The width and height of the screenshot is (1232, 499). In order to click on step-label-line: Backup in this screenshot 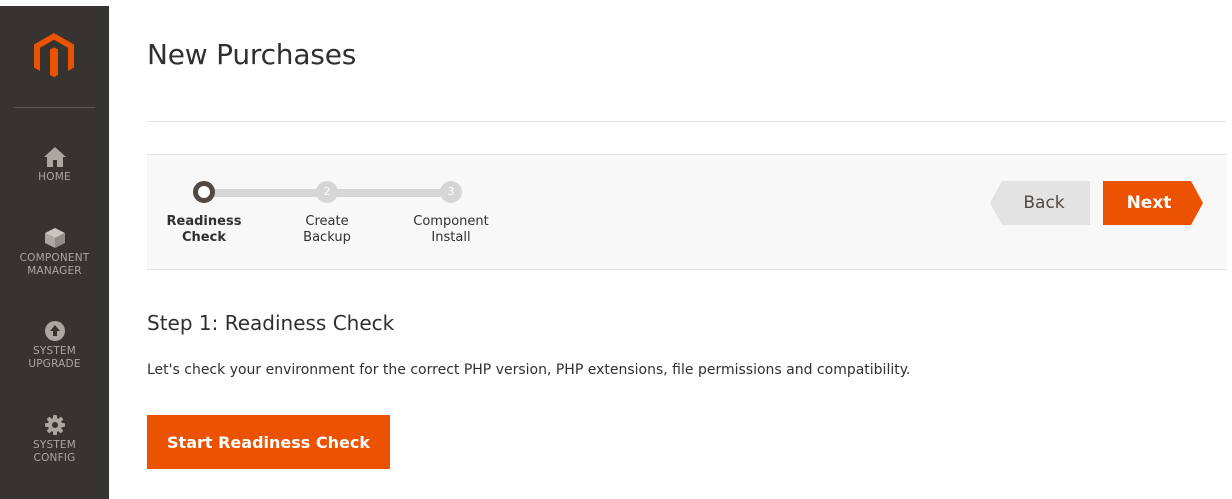, I will do `click(327, 237)`.